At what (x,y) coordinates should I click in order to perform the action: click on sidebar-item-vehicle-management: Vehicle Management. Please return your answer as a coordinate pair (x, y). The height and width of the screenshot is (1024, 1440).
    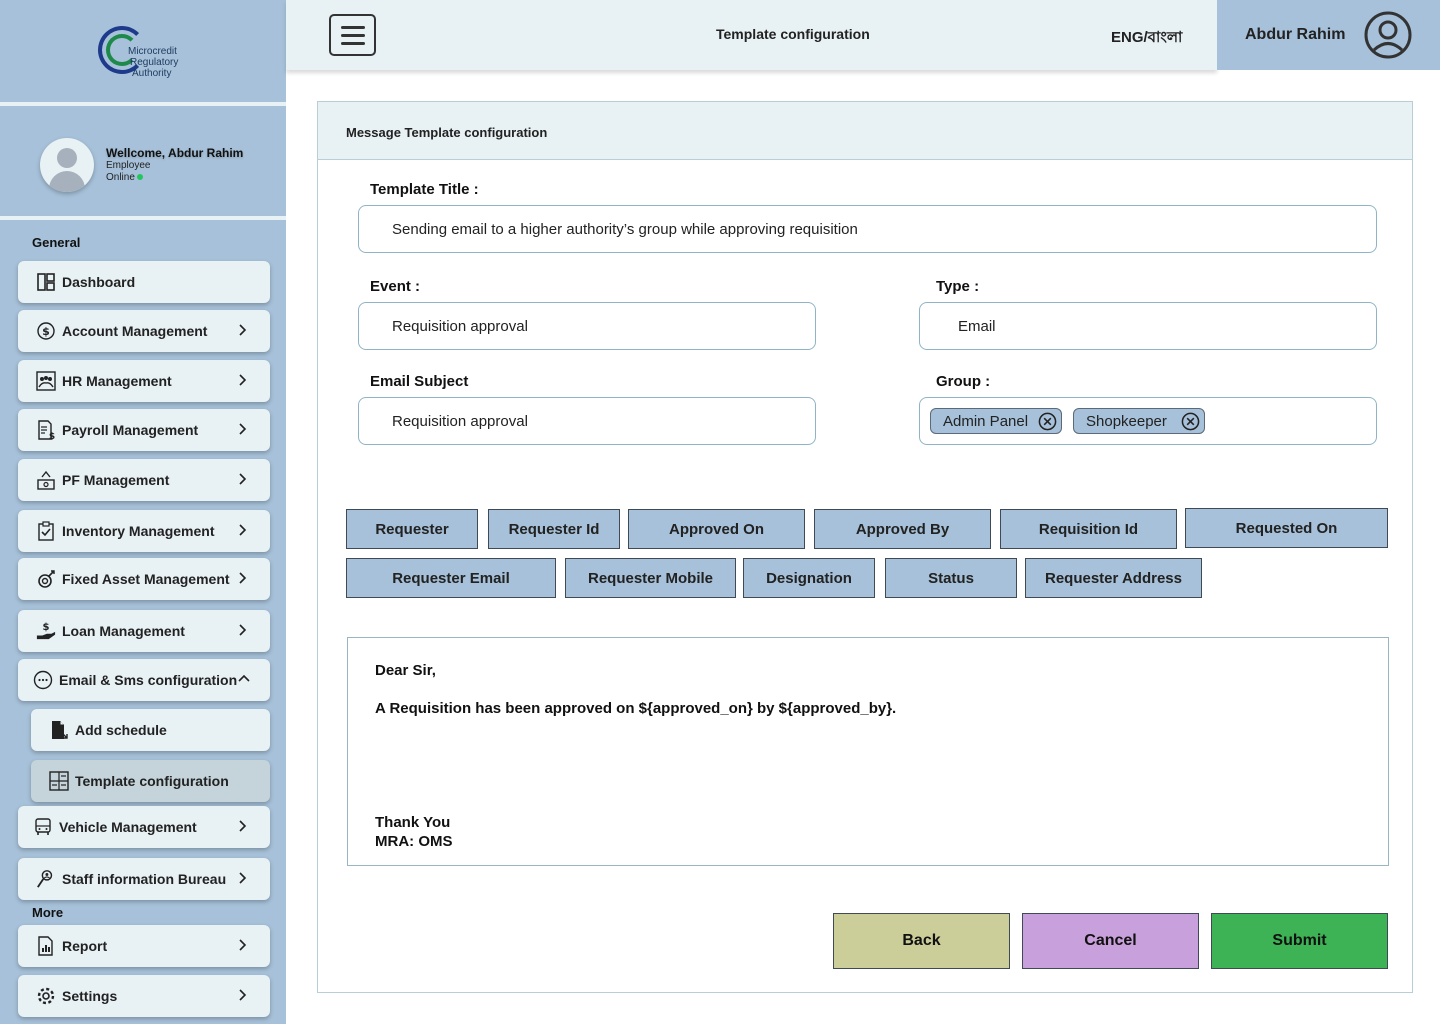
    Looking at the image, I should click on (144, 827).